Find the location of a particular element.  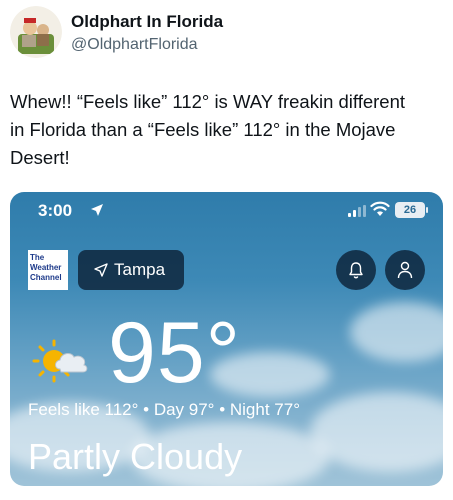

location-arrow-icon is located at coordinates (97, 210).